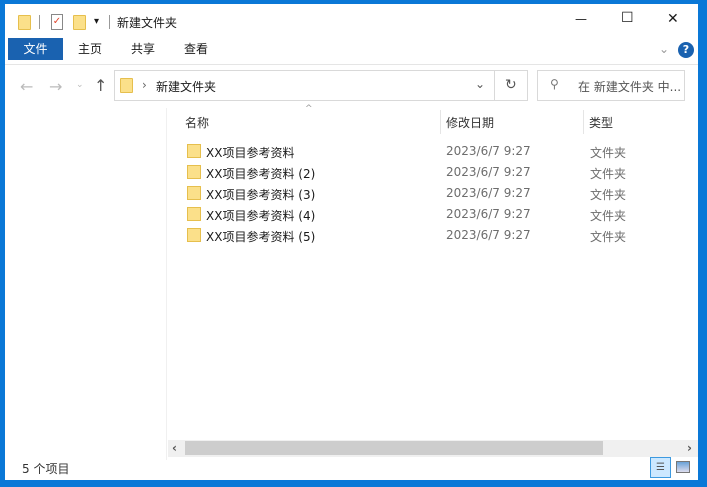 The width and height of the screenshot is (707, 487). What do you see at coordinates (480, 84) in the screenshot?
I see `address-dropdown-icon: ⌄` at bounding box center [480, 84].